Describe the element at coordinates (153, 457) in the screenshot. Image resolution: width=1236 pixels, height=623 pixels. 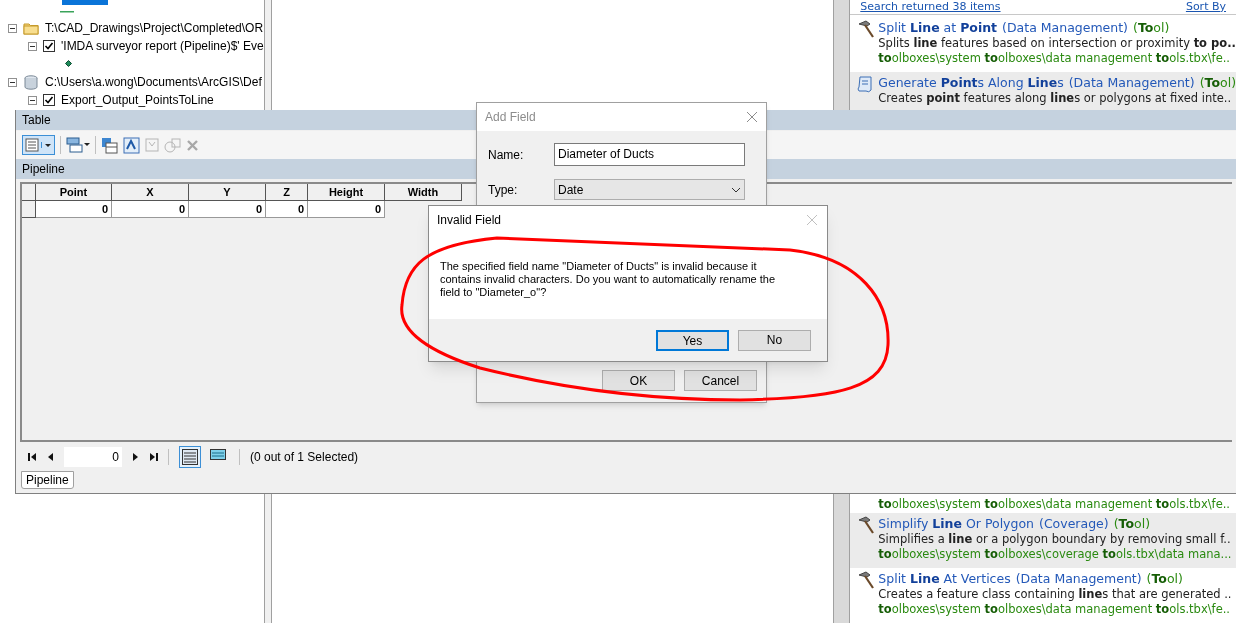
I see `last-record-icon` at that location.